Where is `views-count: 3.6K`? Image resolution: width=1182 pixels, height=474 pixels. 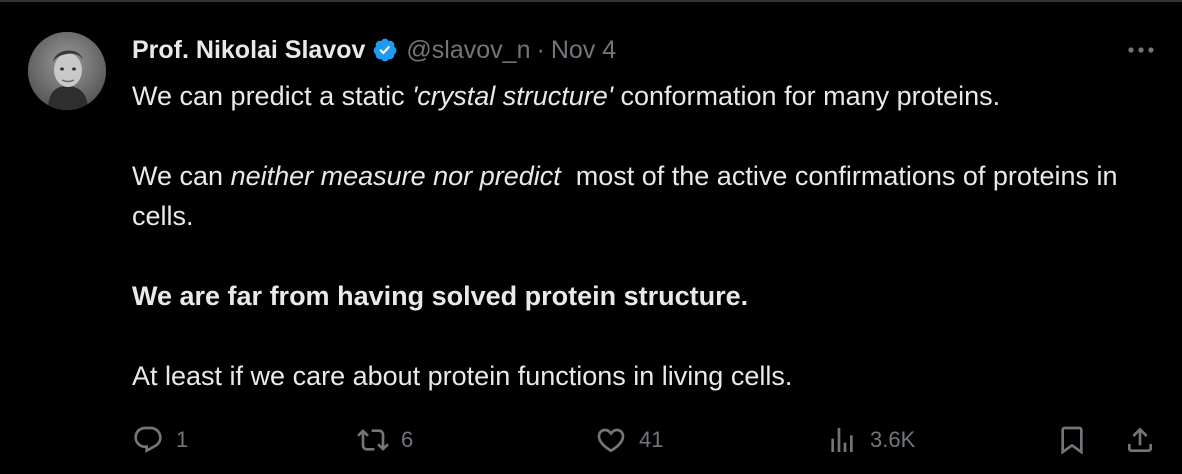
views-count: 3.6K is located at coordinates (893, 439).